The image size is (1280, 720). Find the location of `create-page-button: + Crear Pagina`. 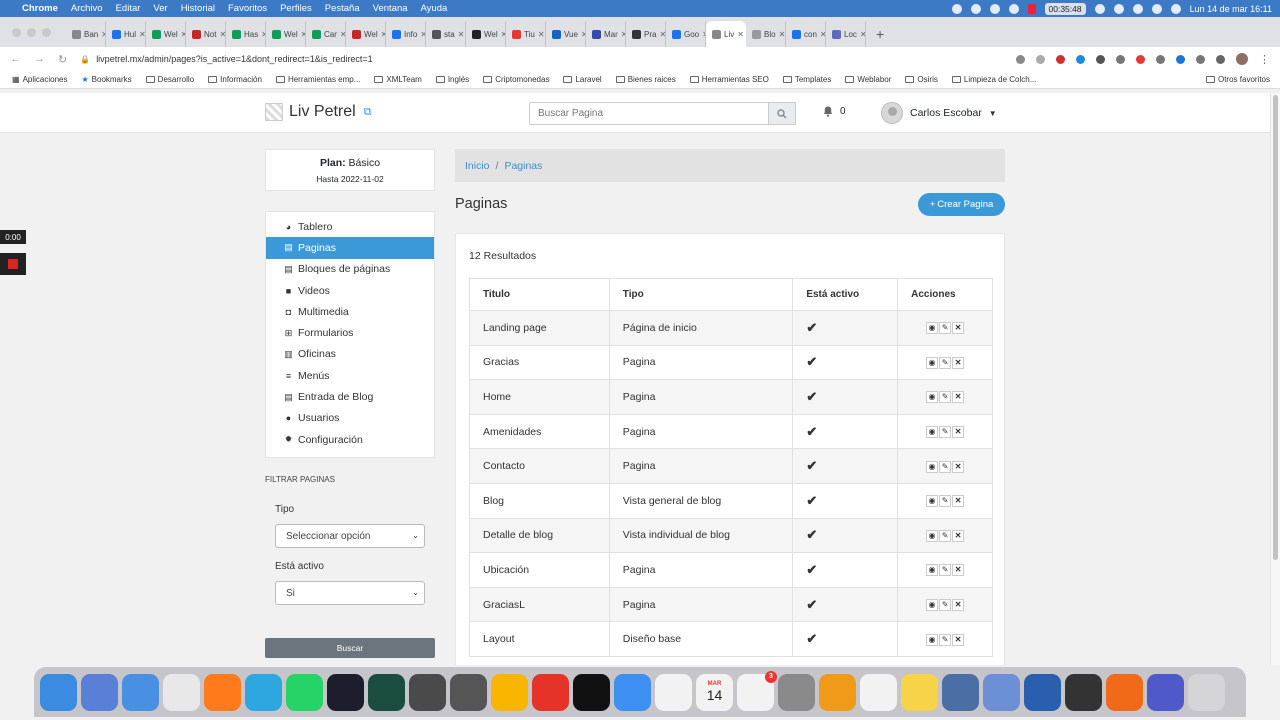

create-page-button: + Crear Pagina is located at coordinates (961, 204).